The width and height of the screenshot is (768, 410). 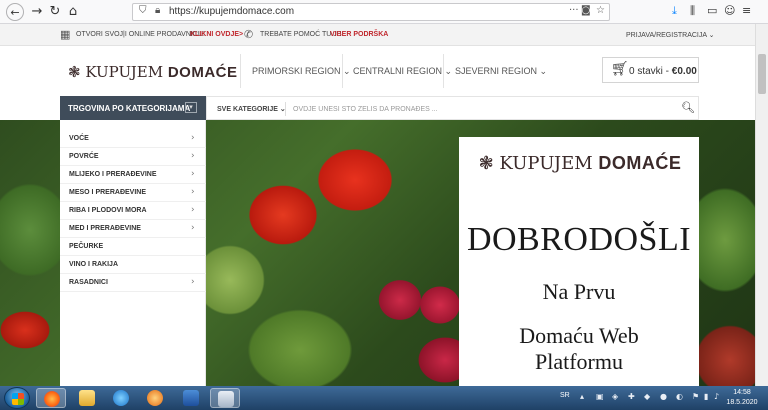 What do you see at coordinates (402, 71) in the screenshot?
I see `menu-centralni-region: CENTRALNI REGION ⌄` at bounding box center [402, 71].